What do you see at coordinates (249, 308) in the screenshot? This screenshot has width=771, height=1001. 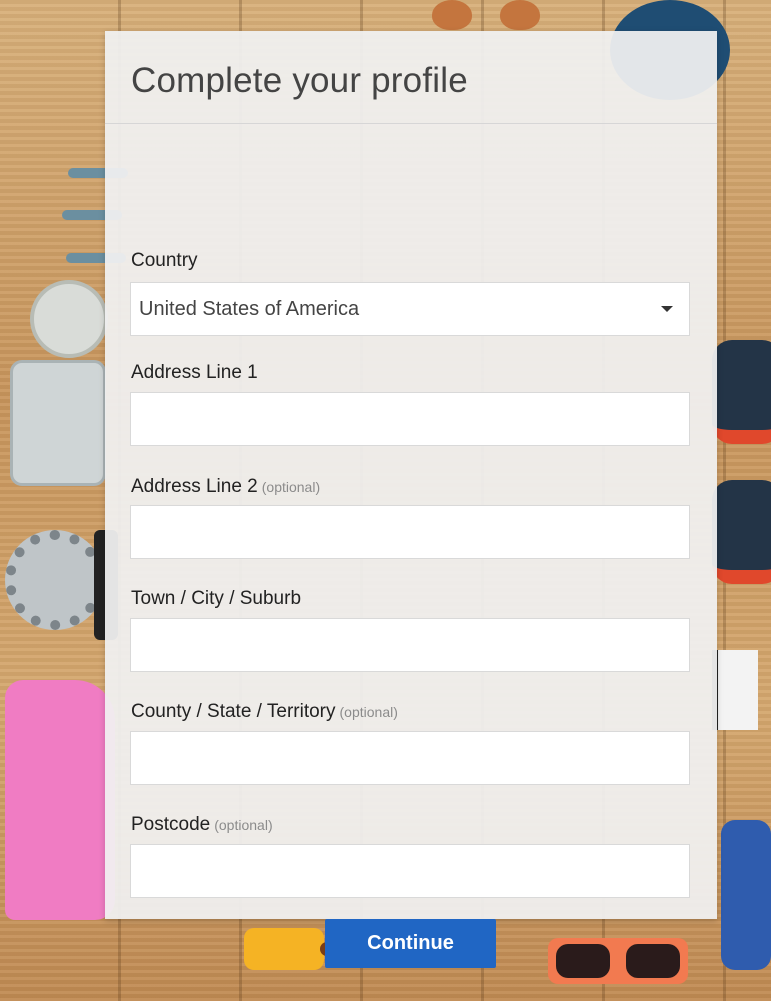 I see `country-select-value: United States of America` at bounding box center [249, 308].